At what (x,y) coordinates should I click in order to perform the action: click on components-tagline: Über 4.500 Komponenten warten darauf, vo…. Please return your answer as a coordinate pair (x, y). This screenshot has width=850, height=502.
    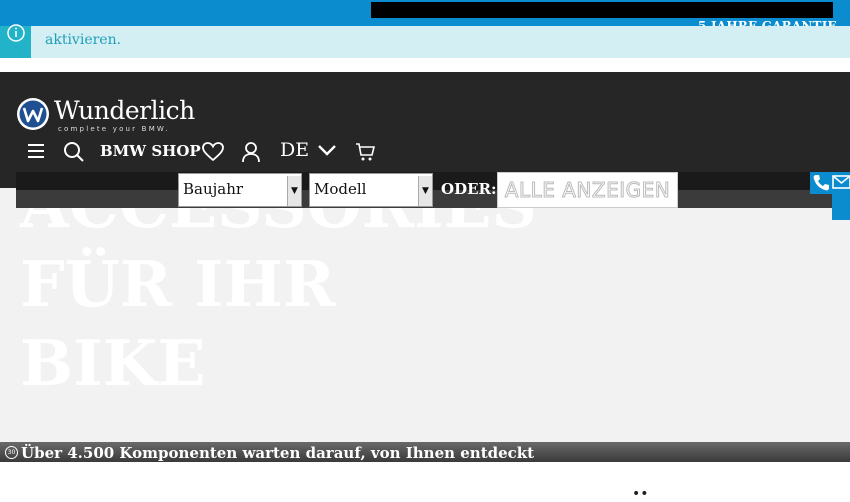
    Looking at the image, I should click on (278, 453).